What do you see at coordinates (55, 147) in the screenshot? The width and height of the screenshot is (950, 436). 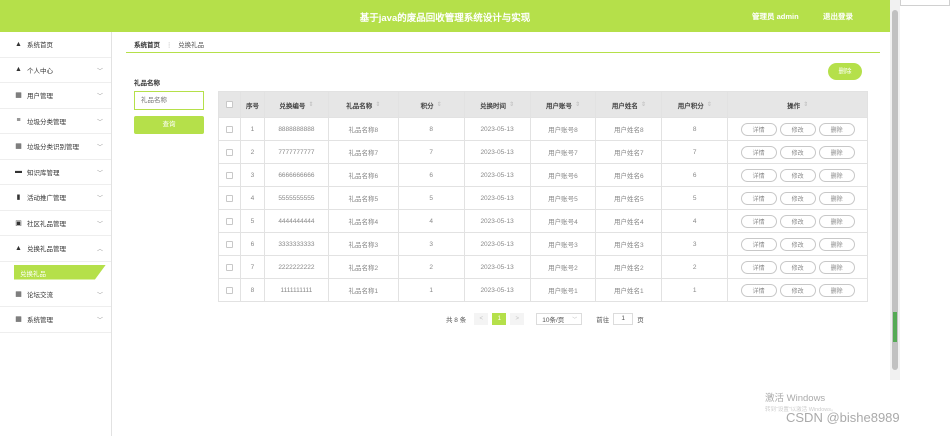 I see `sidebar-item: ▦ 垃圾分类识别管理 ﹀` at bounding box center [55, 147].